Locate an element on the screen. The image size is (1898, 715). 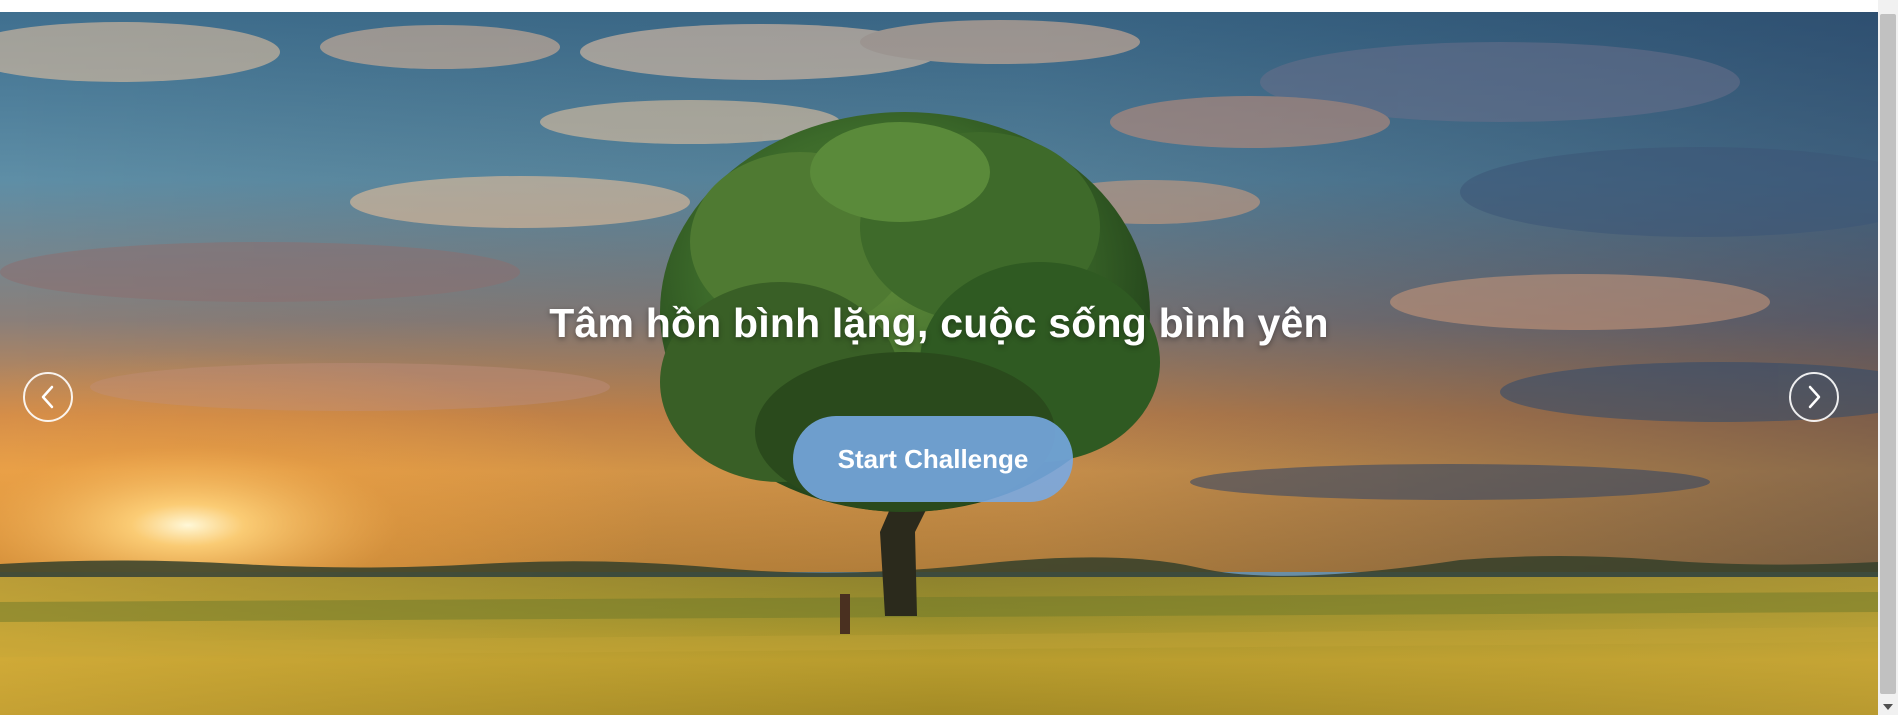
chevron-left-icon is located at coordinates (47, 397).